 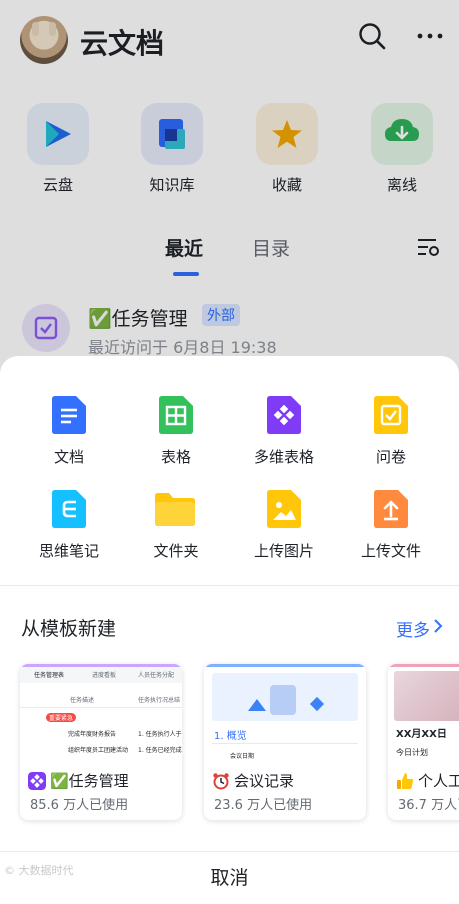 What do you see at coordinates (68, 457) in the screenshot?
I see `create-label: 文档` at bounding box center [68, 457].